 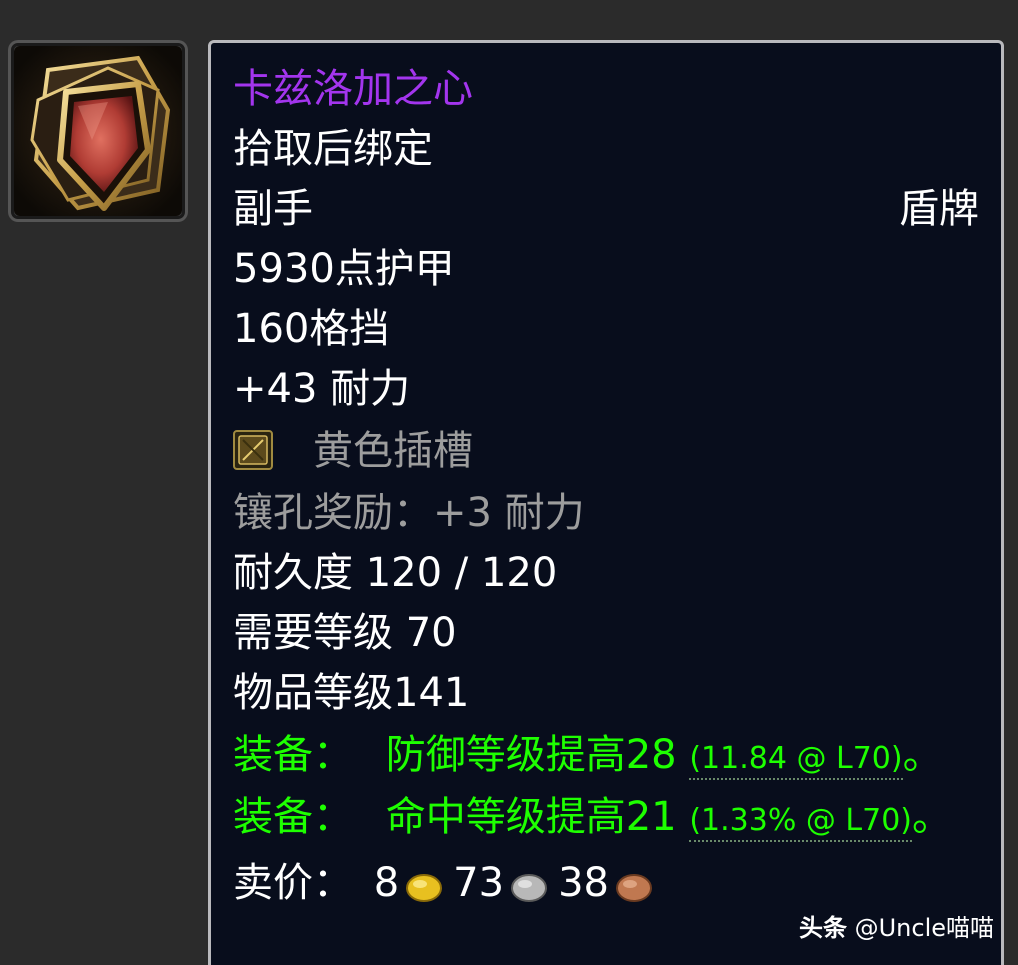 I want to click on socket-bonus-text: 镶孔奖励：+3 耐力, so click(x=409, y=513).